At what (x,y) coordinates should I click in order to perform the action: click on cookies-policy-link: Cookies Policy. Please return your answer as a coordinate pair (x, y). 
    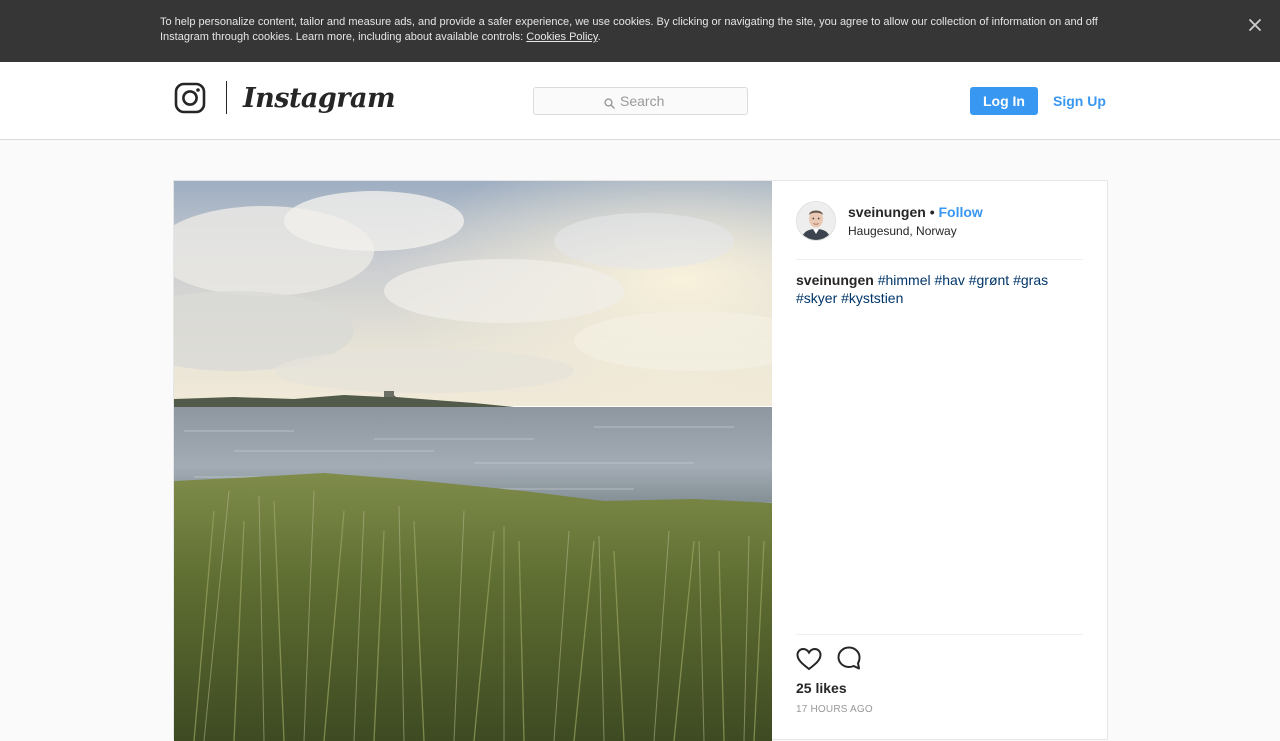
    Looking at the image, I should click on (561, 37).